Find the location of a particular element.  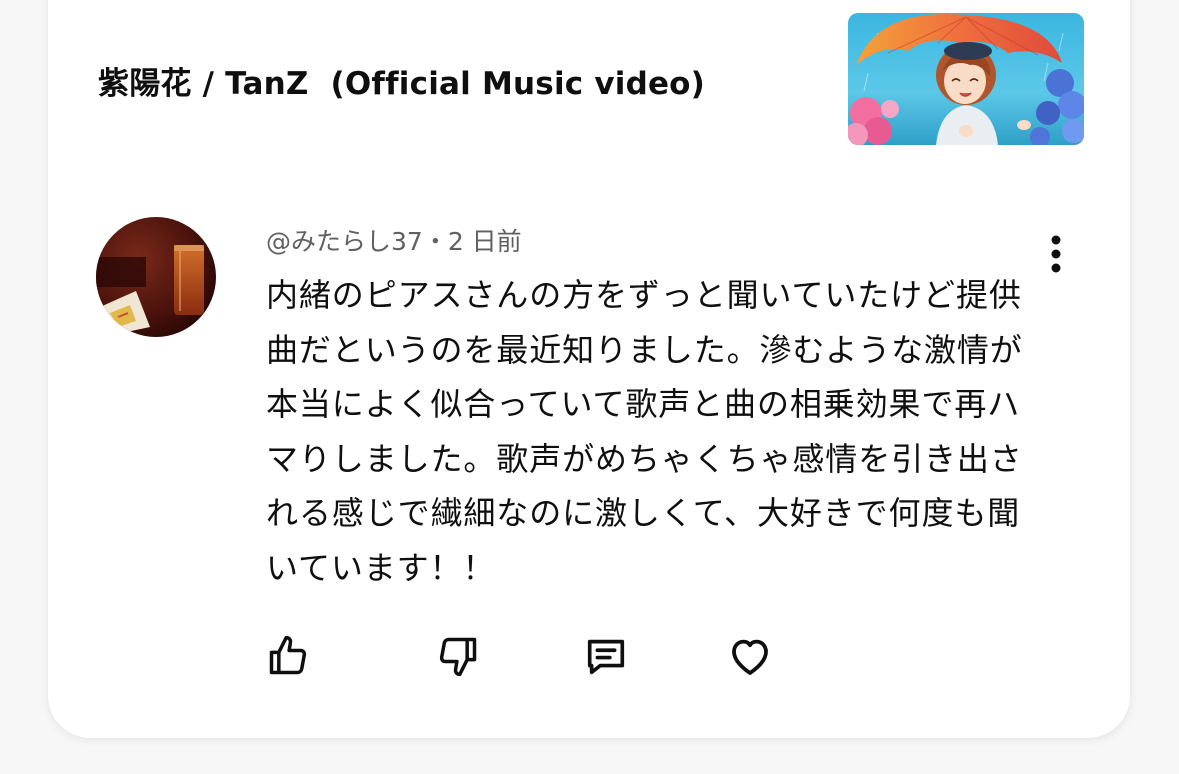

anime-girl-umbrella-thumbnail is located at coordinates (966, 79).